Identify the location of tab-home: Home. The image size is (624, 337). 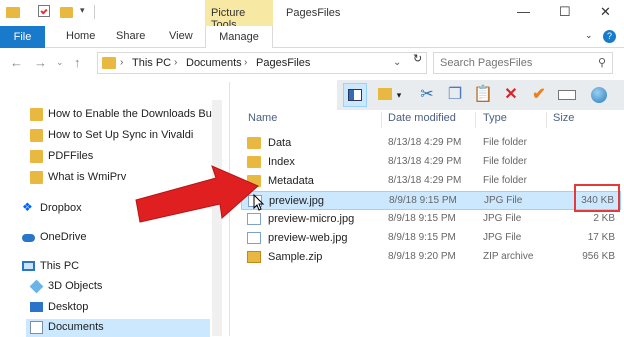
(80, 36).